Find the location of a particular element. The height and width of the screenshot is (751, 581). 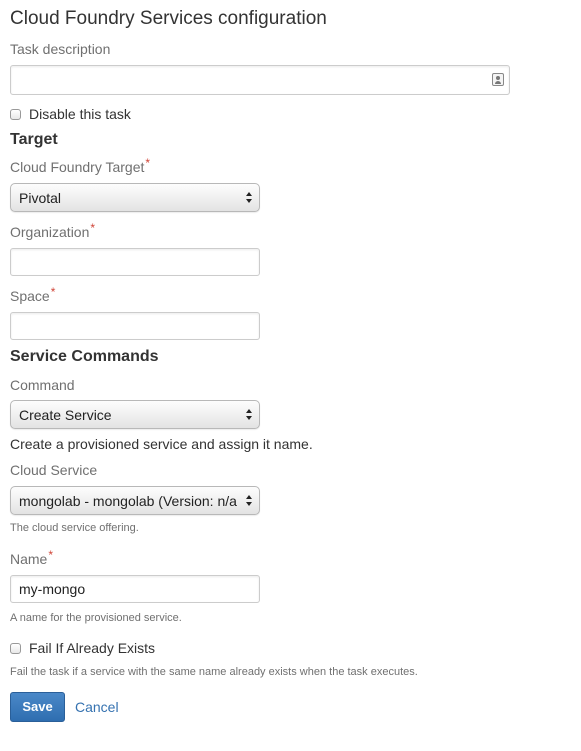

fail-if-exists-label: Fail If Already Exists is located at coordinates (92, 648).